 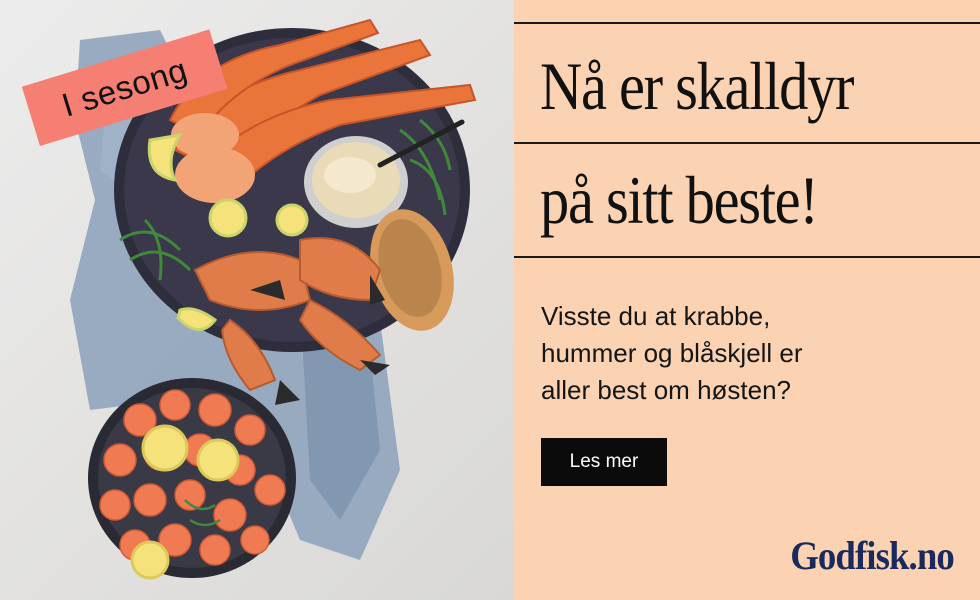 I want to click on headline-line-2: på sitt beste!, so click(x=679, y=200).